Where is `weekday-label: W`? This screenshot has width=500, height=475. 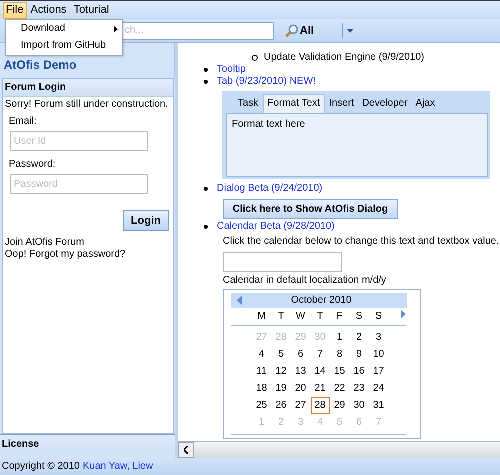
weekday-label: W is located at coordinates (300, 316).